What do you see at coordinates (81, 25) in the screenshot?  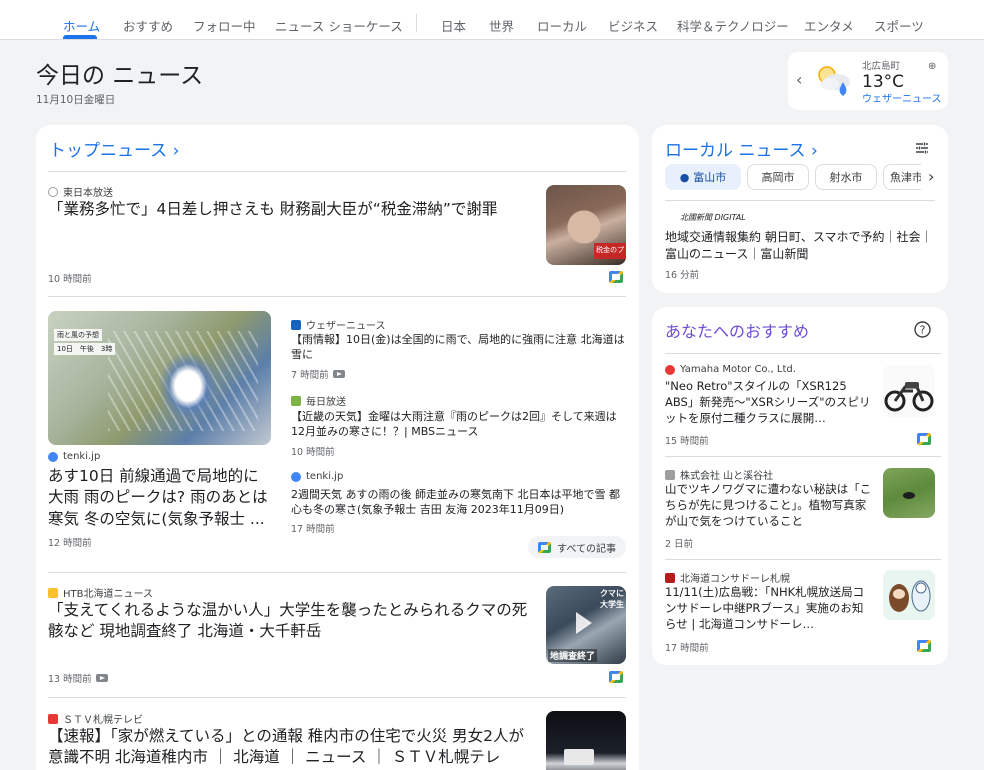 I see `tab-home: ホーム` at bounding box center [81, 25].